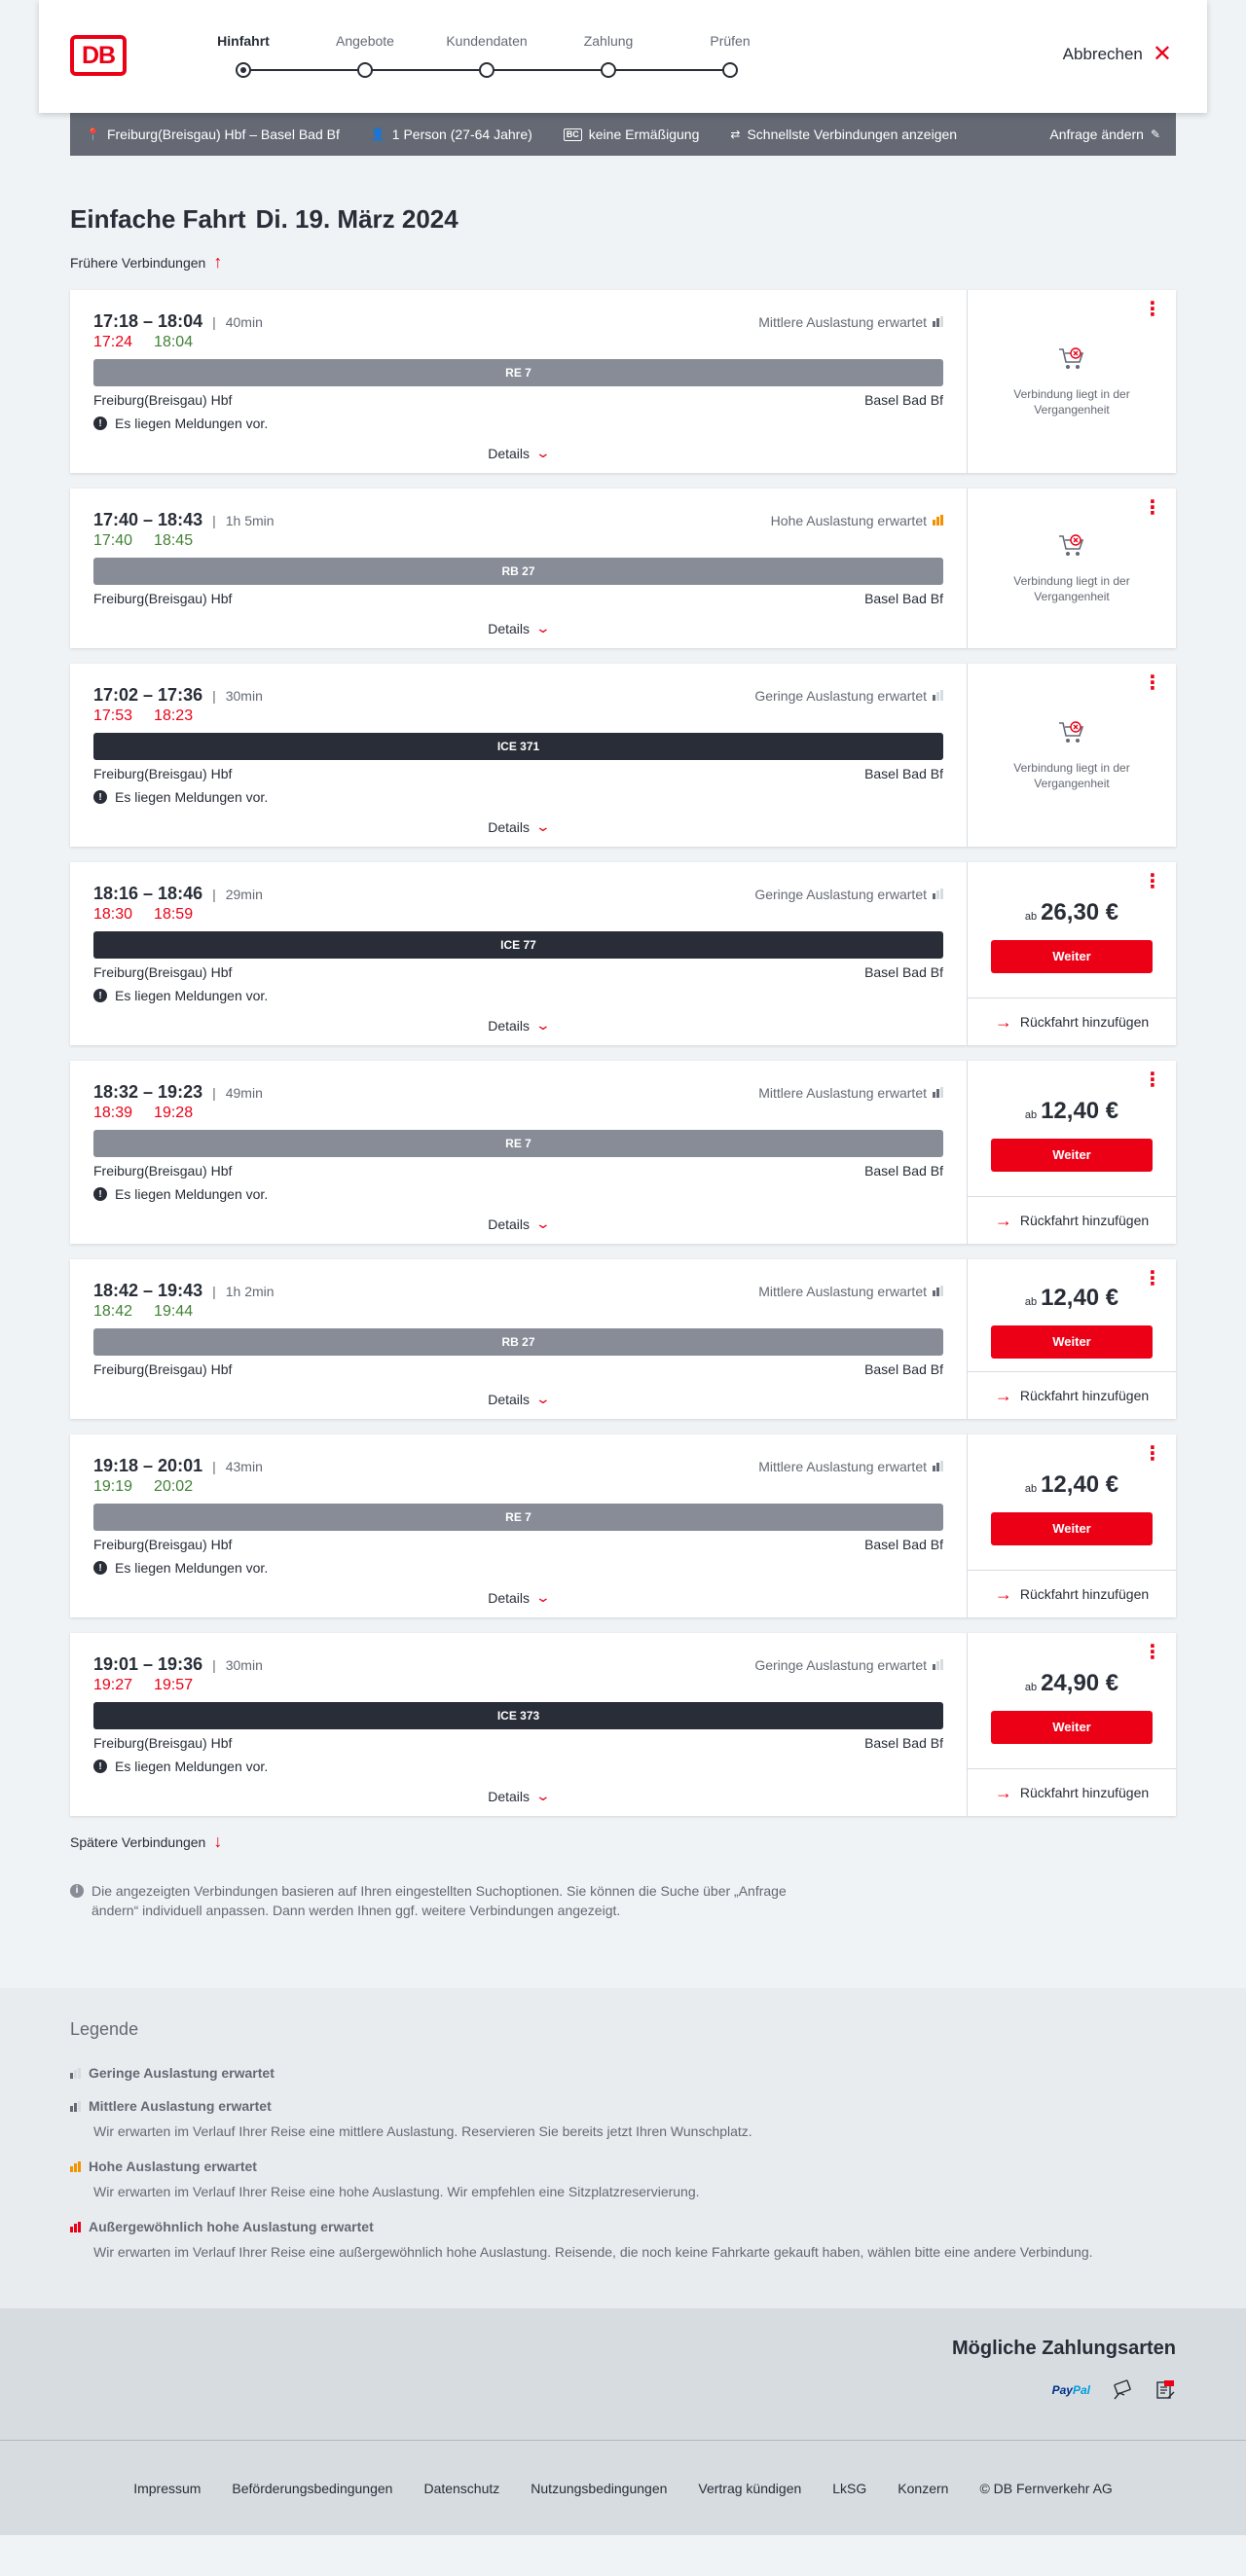  Describe the element at coordinates (623, 262) in the screenshot. I see `earlier-connections-link: Frühere Verbindungen ↑` at that location.